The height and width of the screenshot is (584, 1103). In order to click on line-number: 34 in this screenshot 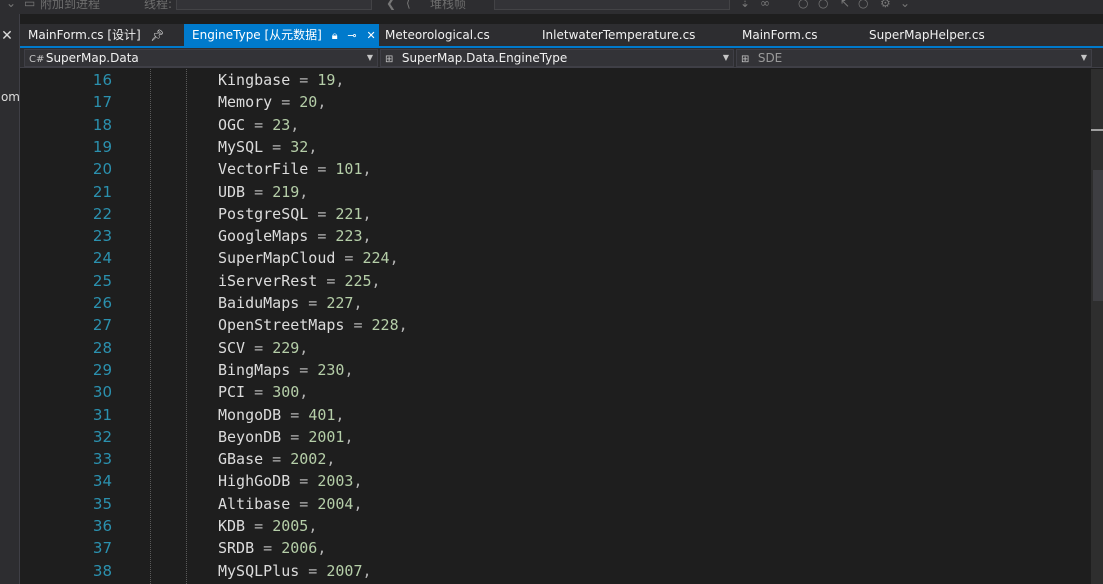, I will do `click(102, 481)`.